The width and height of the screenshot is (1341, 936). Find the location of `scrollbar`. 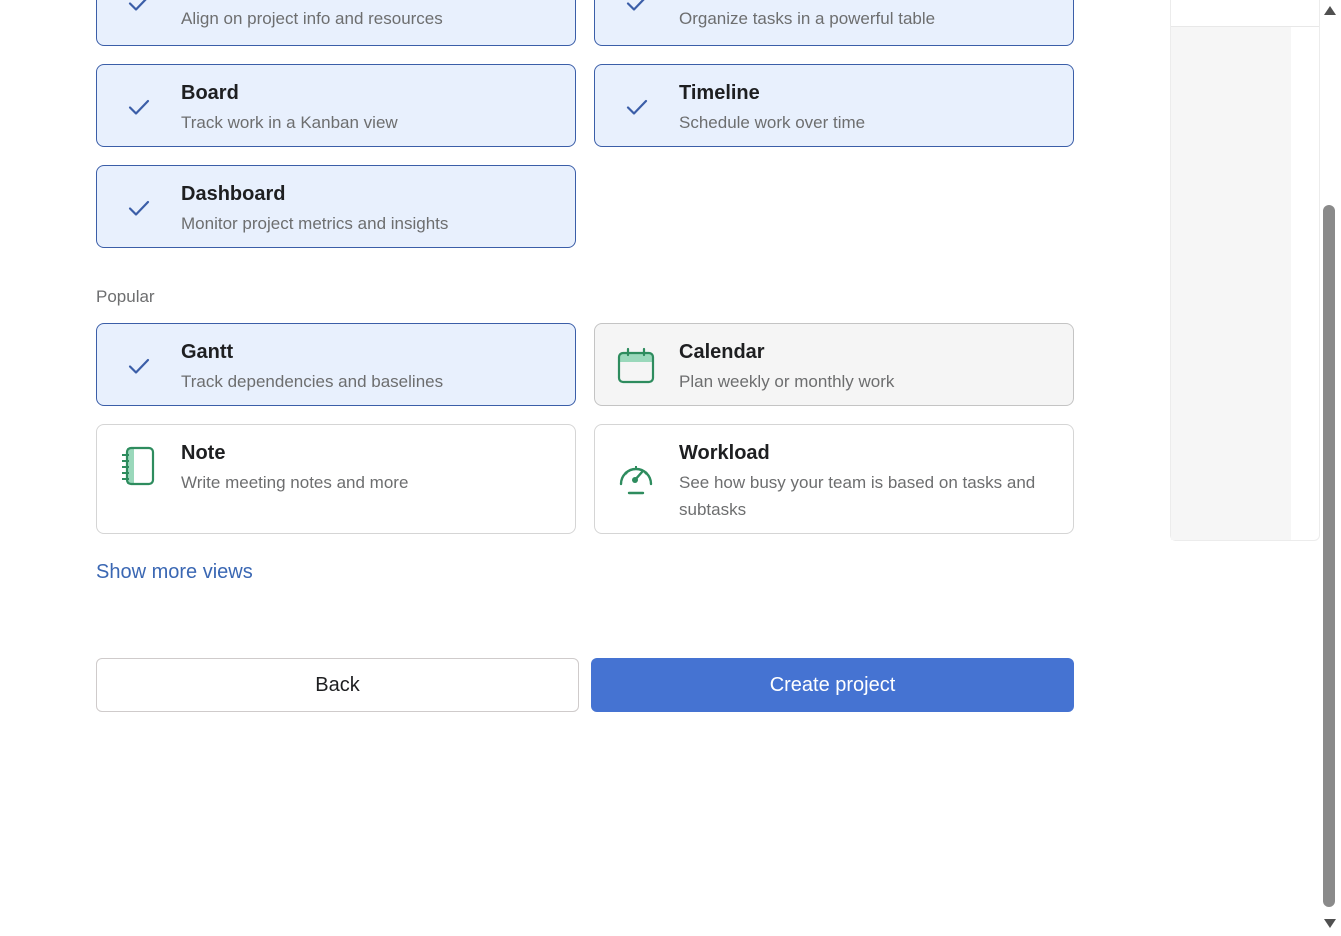

scrollbar is located at coordinates (1330, 468).